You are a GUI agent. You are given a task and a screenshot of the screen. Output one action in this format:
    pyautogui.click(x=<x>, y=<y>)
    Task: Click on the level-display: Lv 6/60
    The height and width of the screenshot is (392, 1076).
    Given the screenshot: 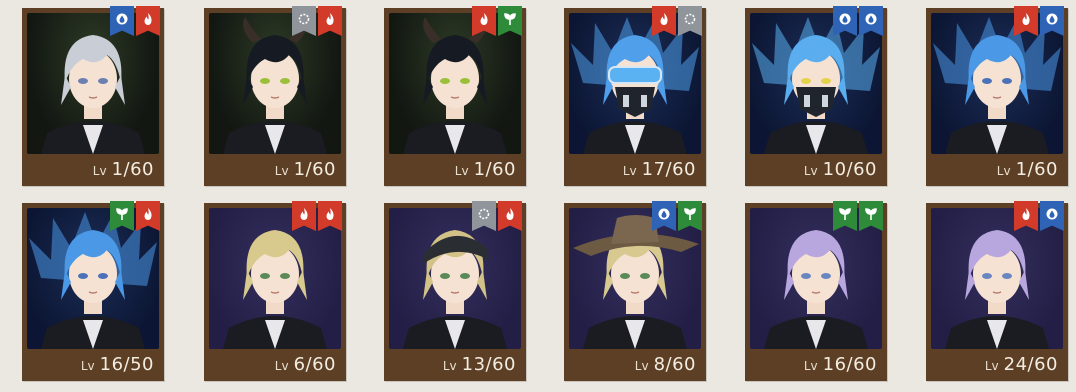 What is the action you would take?
    pyautogui.click(x=275, y=365)
    